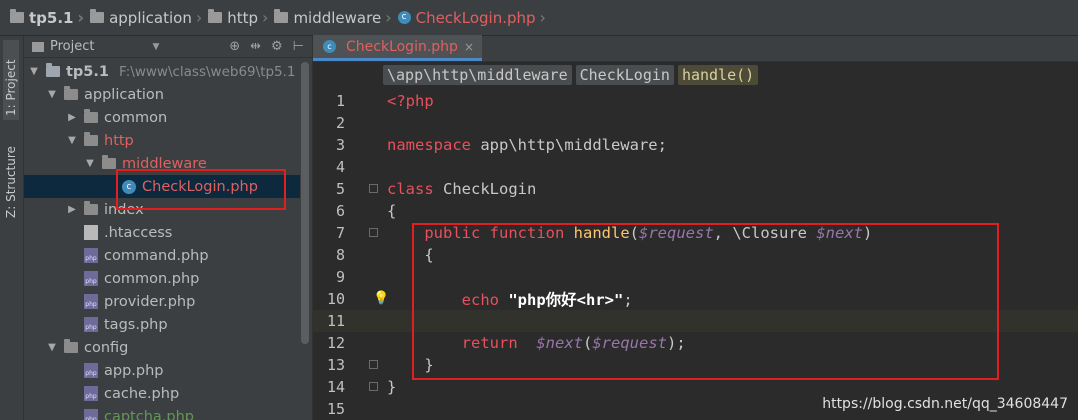 The width and height of the screenshot is (1078, 420). What do you see at coordinates (340, 233) in the screenshot?
I see `line-number: 7` at bounding box center [340, 233].